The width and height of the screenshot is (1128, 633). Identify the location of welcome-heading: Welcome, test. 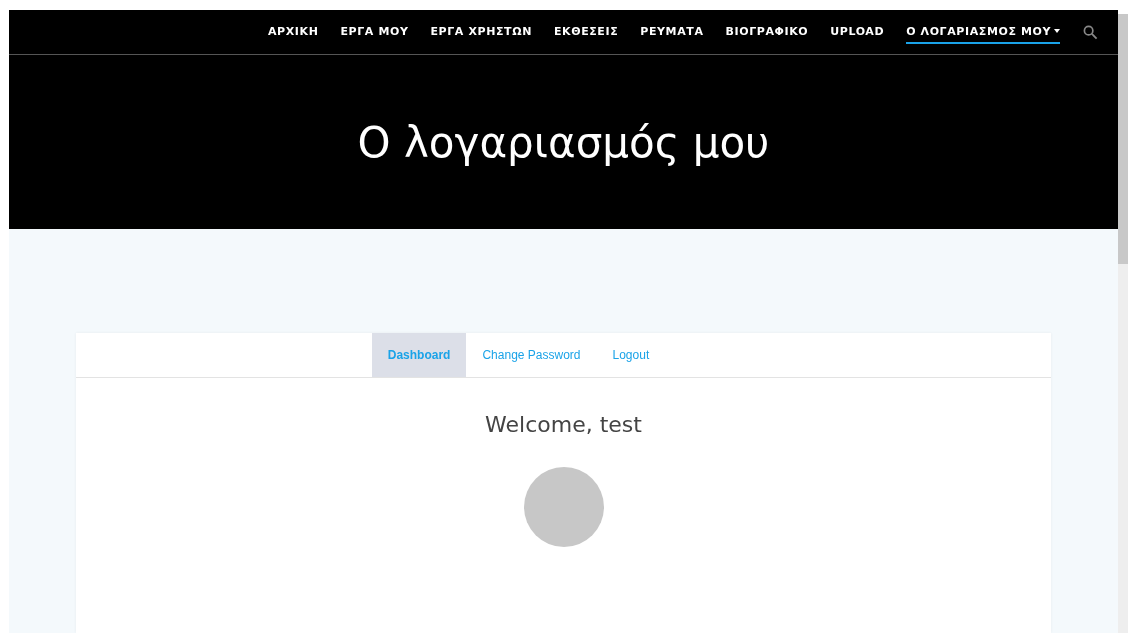
(563, 424).